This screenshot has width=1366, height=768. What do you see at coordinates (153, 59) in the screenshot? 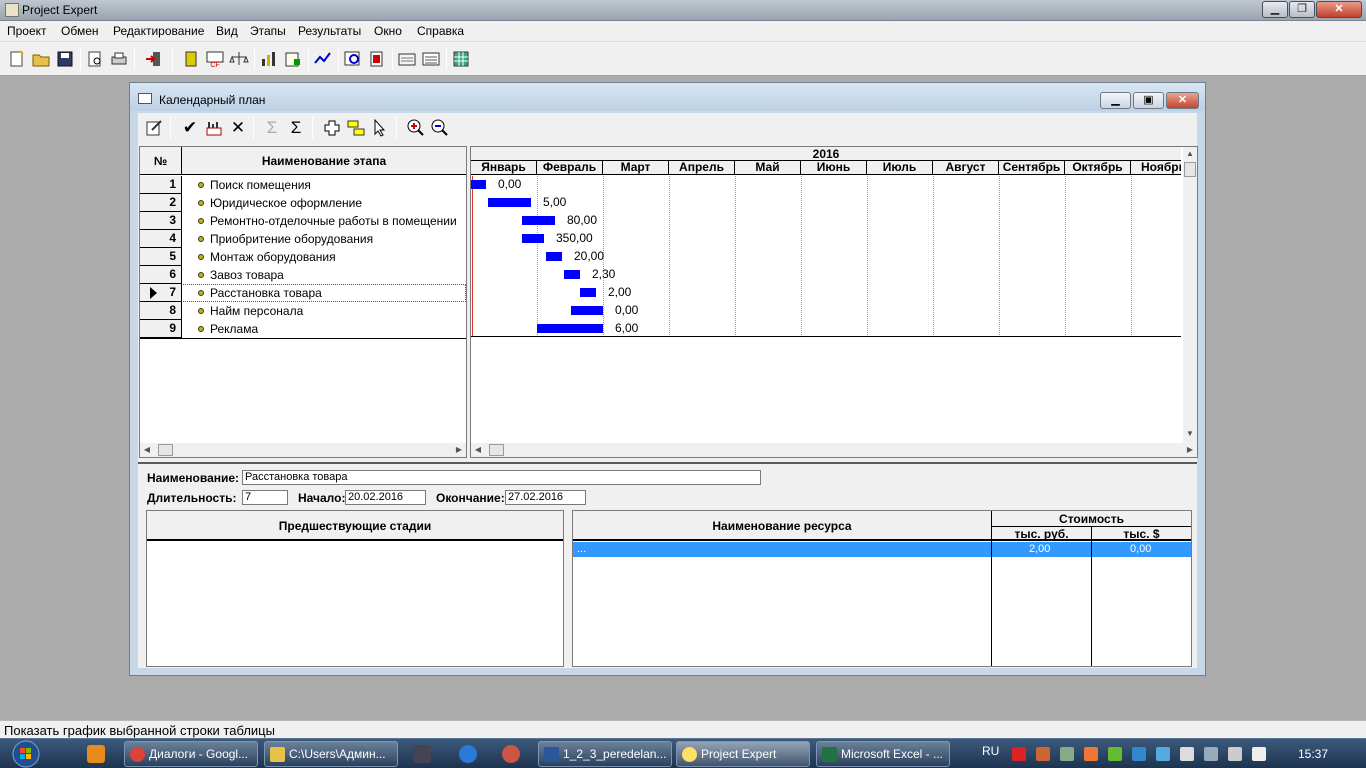
I see `exit-icon` at bounding box center [153, 59].